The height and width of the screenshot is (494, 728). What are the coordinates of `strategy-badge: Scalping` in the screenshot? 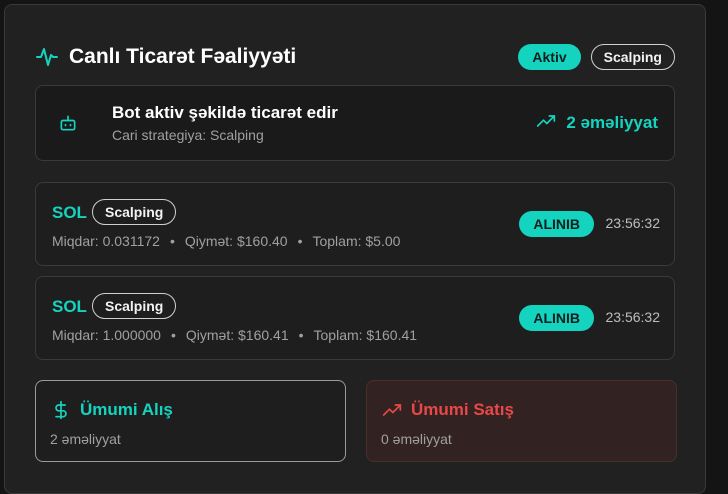 It's located at (632, 57).